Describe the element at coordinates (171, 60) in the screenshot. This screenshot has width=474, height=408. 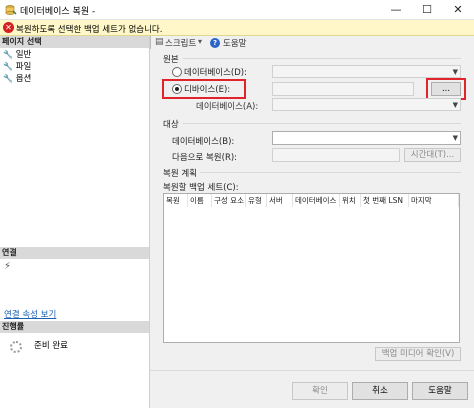
I see `source-group-title: 원본` at that location.